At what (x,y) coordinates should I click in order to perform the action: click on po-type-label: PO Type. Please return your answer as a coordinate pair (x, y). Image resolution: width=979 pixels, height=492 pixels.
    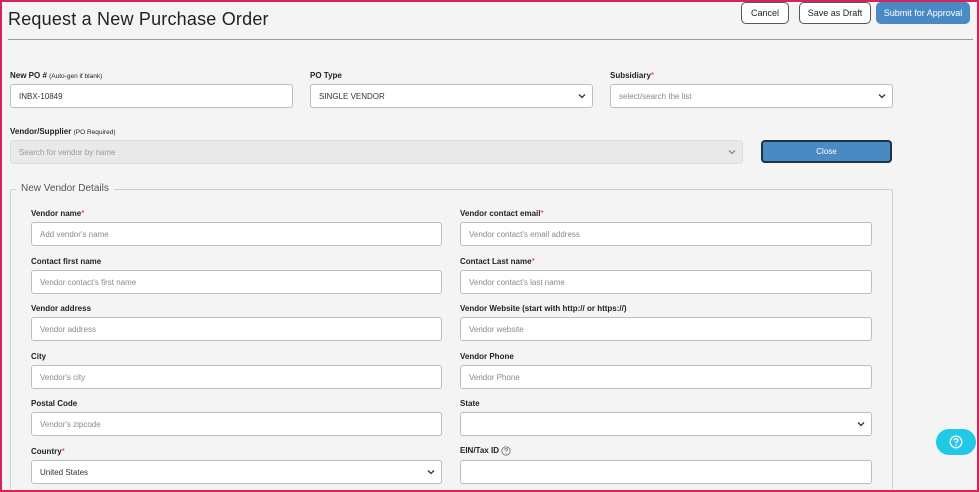
    Looking at the image, I should click on (326, 75).